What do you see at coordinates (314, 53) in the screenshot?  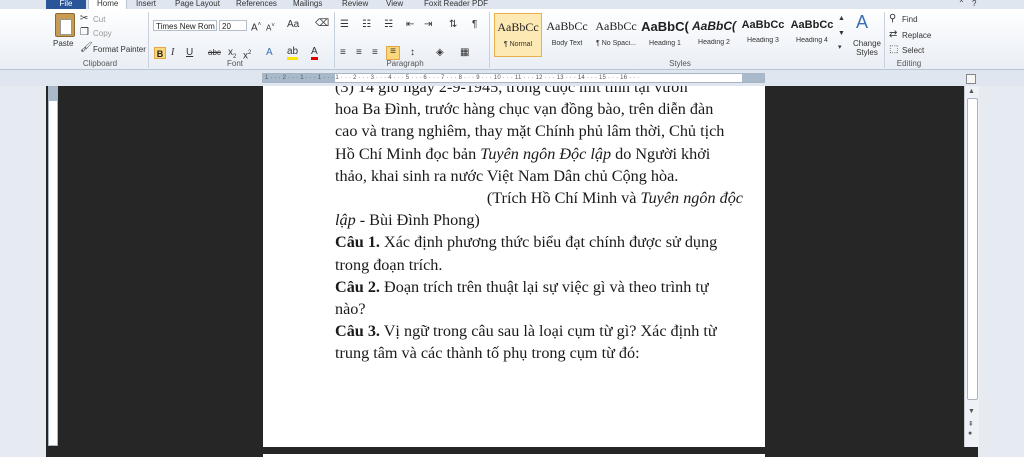 I see `font-color-icon: A` at bounding box center [314, 53].